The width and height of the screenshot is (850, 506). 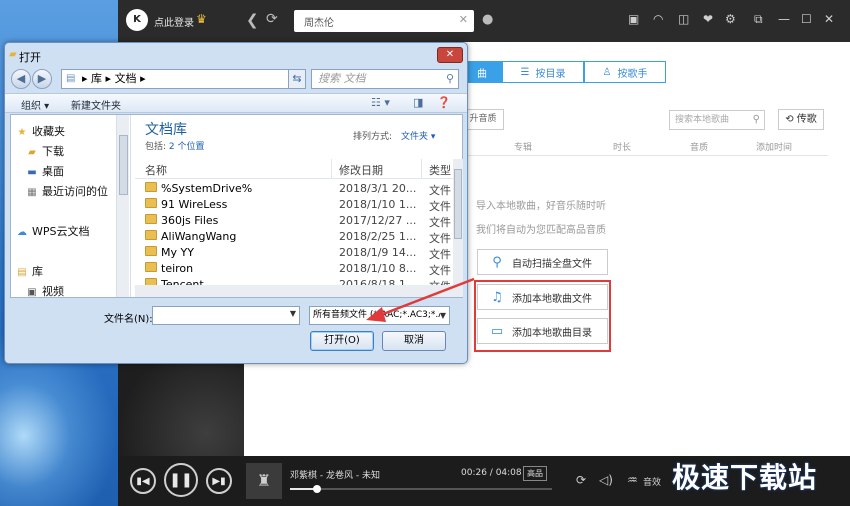 What do you see at coordinates (607, 72) in the screenshot?
I see `user-icon: ♙` at bounding box center [607, 72].